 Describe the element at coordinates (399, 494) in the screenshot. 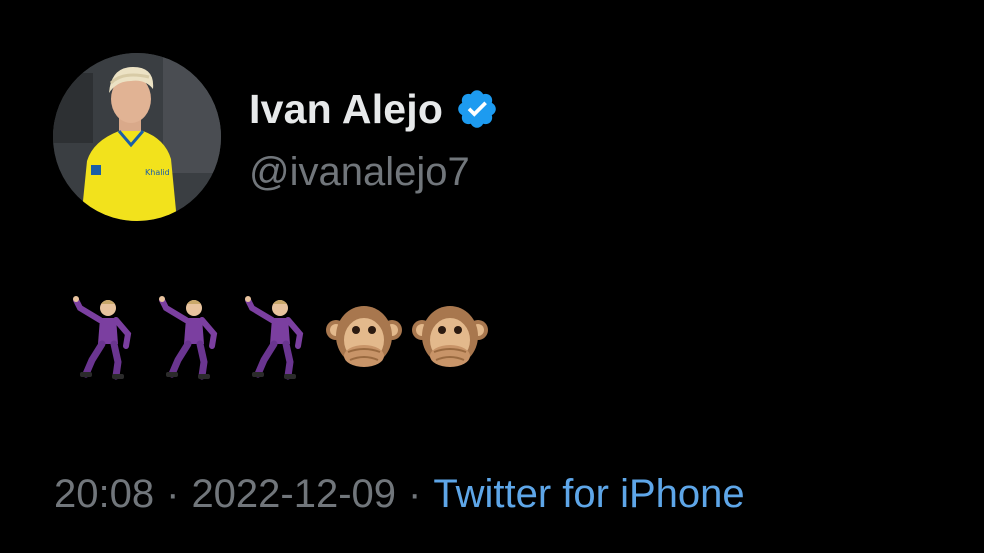

I see `tweet-meta: 20:08 · 2022-12-09 · Twitter for iPhone` at that location.